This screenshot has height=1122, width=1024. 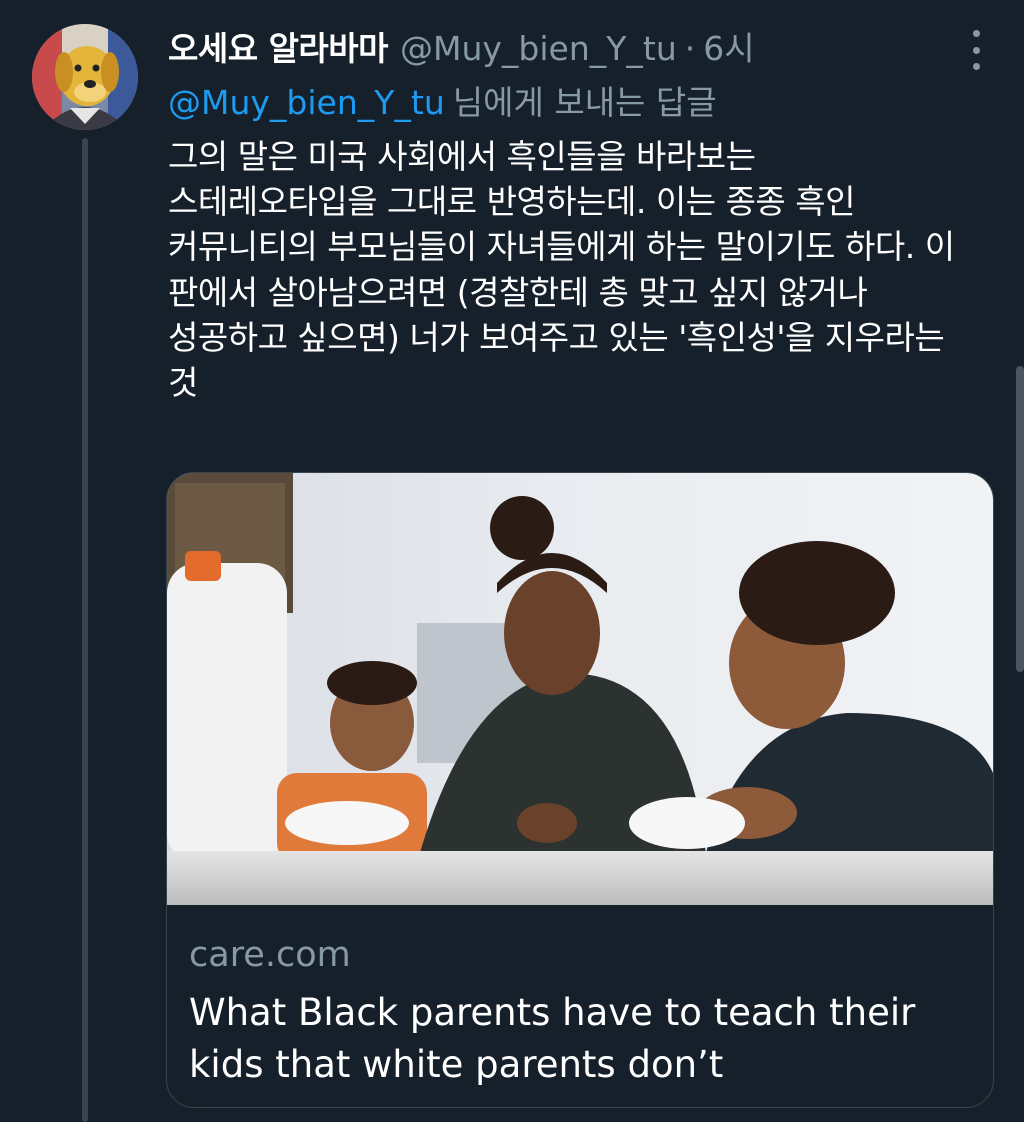 I want to click on cartoon-dog-avatar-icon, so click(x=85, y=77).